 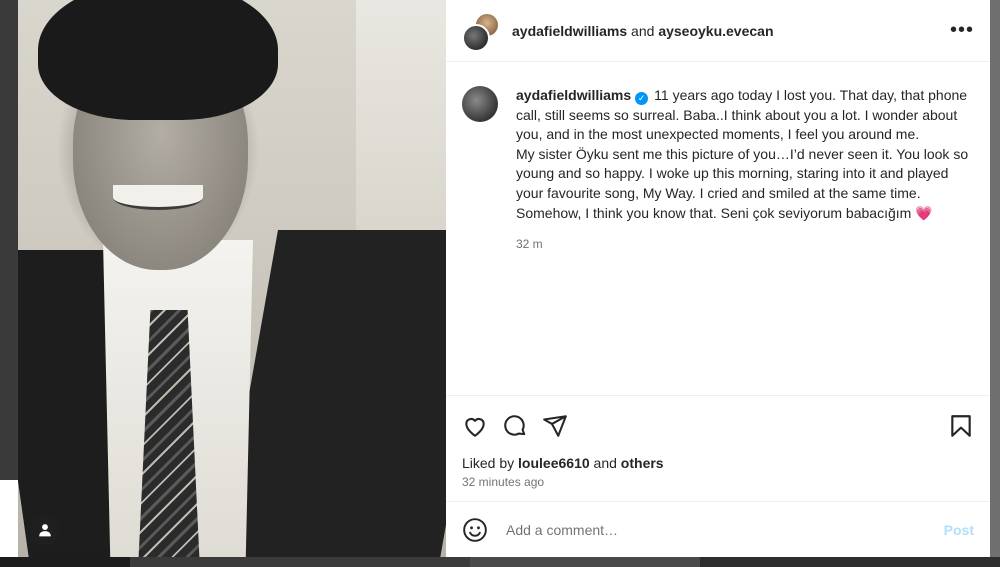 I want to click on post-authors: aydafieldwilliams and ayseoyku.evecan, so click(x=731, y=31).